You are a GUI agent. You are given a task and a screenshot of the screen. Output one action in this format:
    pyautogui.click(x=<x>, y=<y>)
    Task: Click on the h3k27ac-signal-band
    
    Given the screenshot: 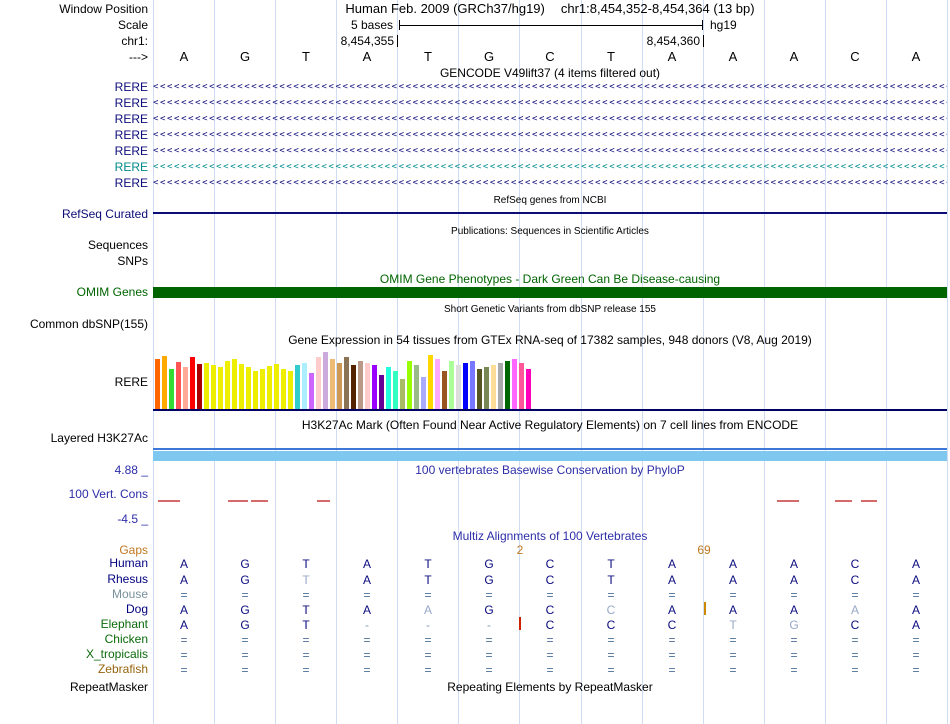 What is the action you would take?
    pyautogui.click(x=550, y=456)
    